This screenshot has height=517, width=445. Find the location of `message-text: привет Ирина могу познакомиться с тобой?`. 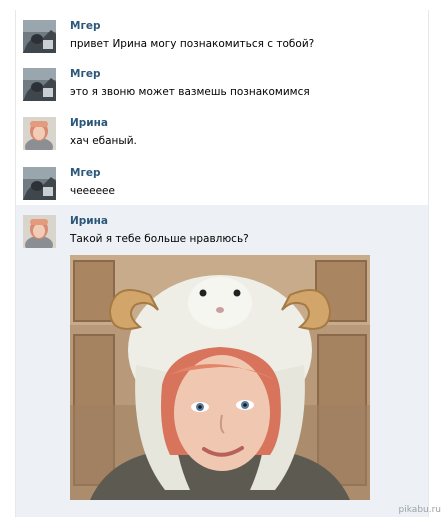

message-text: привет Ирина могу познакомиться с тобой? is located at coordinates (192, 44).